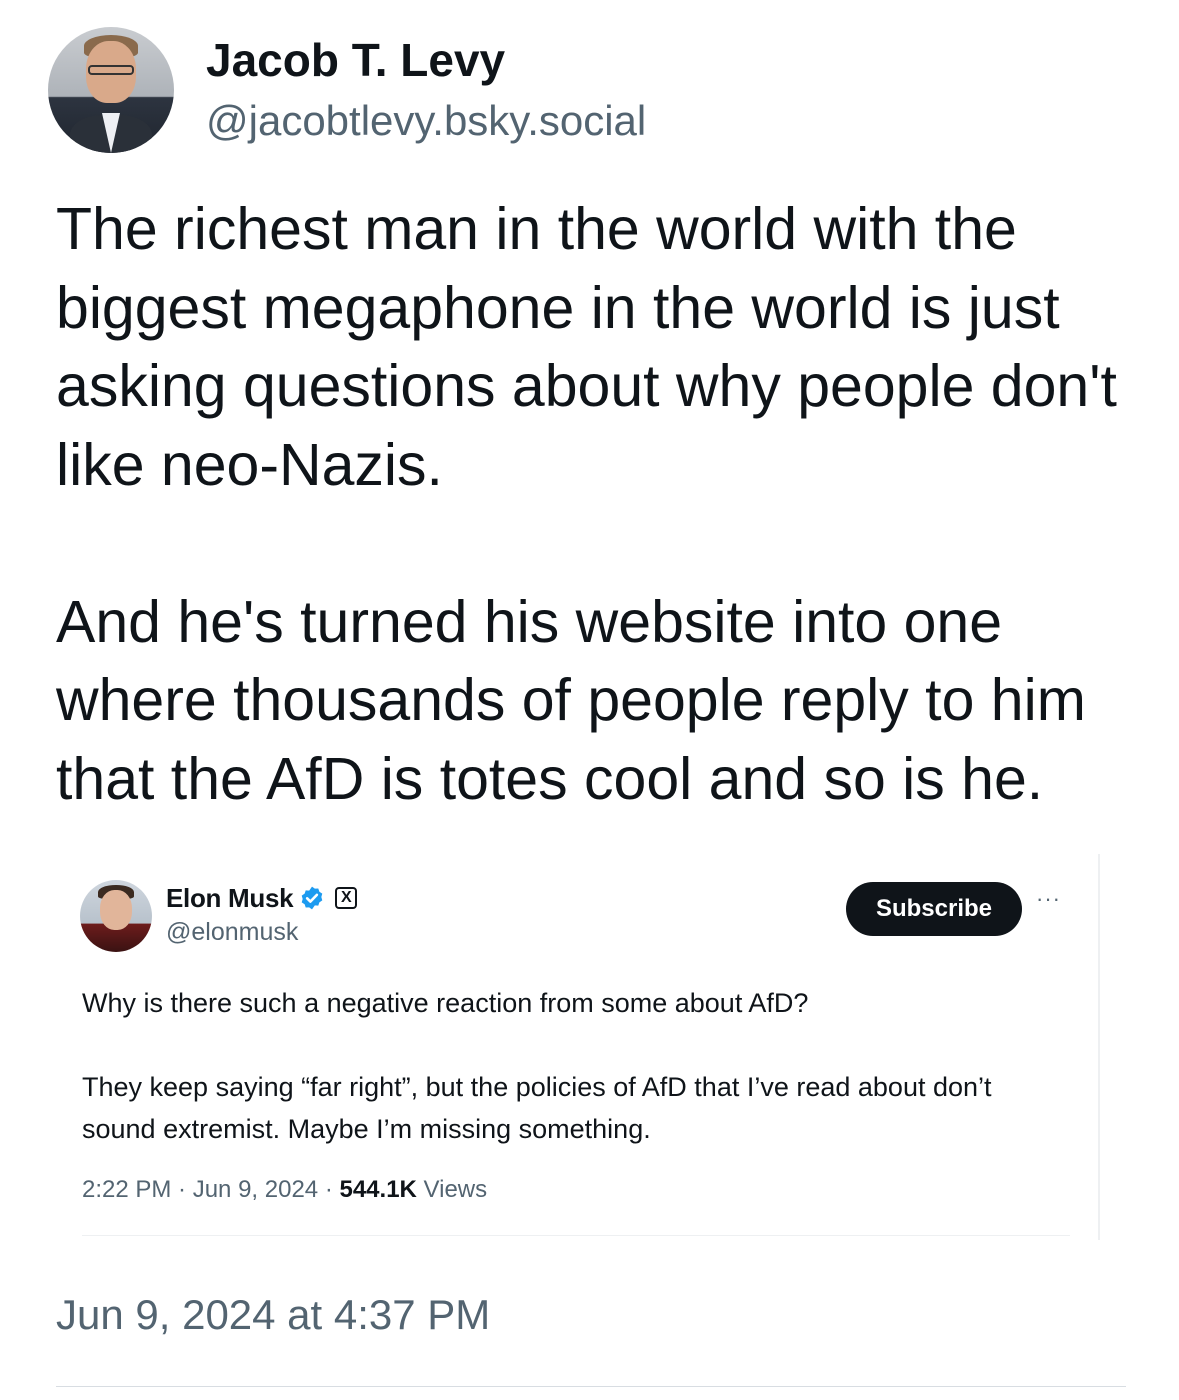 The height and width of the screenshot is (1400, 1179). What do you see at coordinates (111, 90) in the screenshot?
I see `author-avatar` at bounding box center [111, 90].